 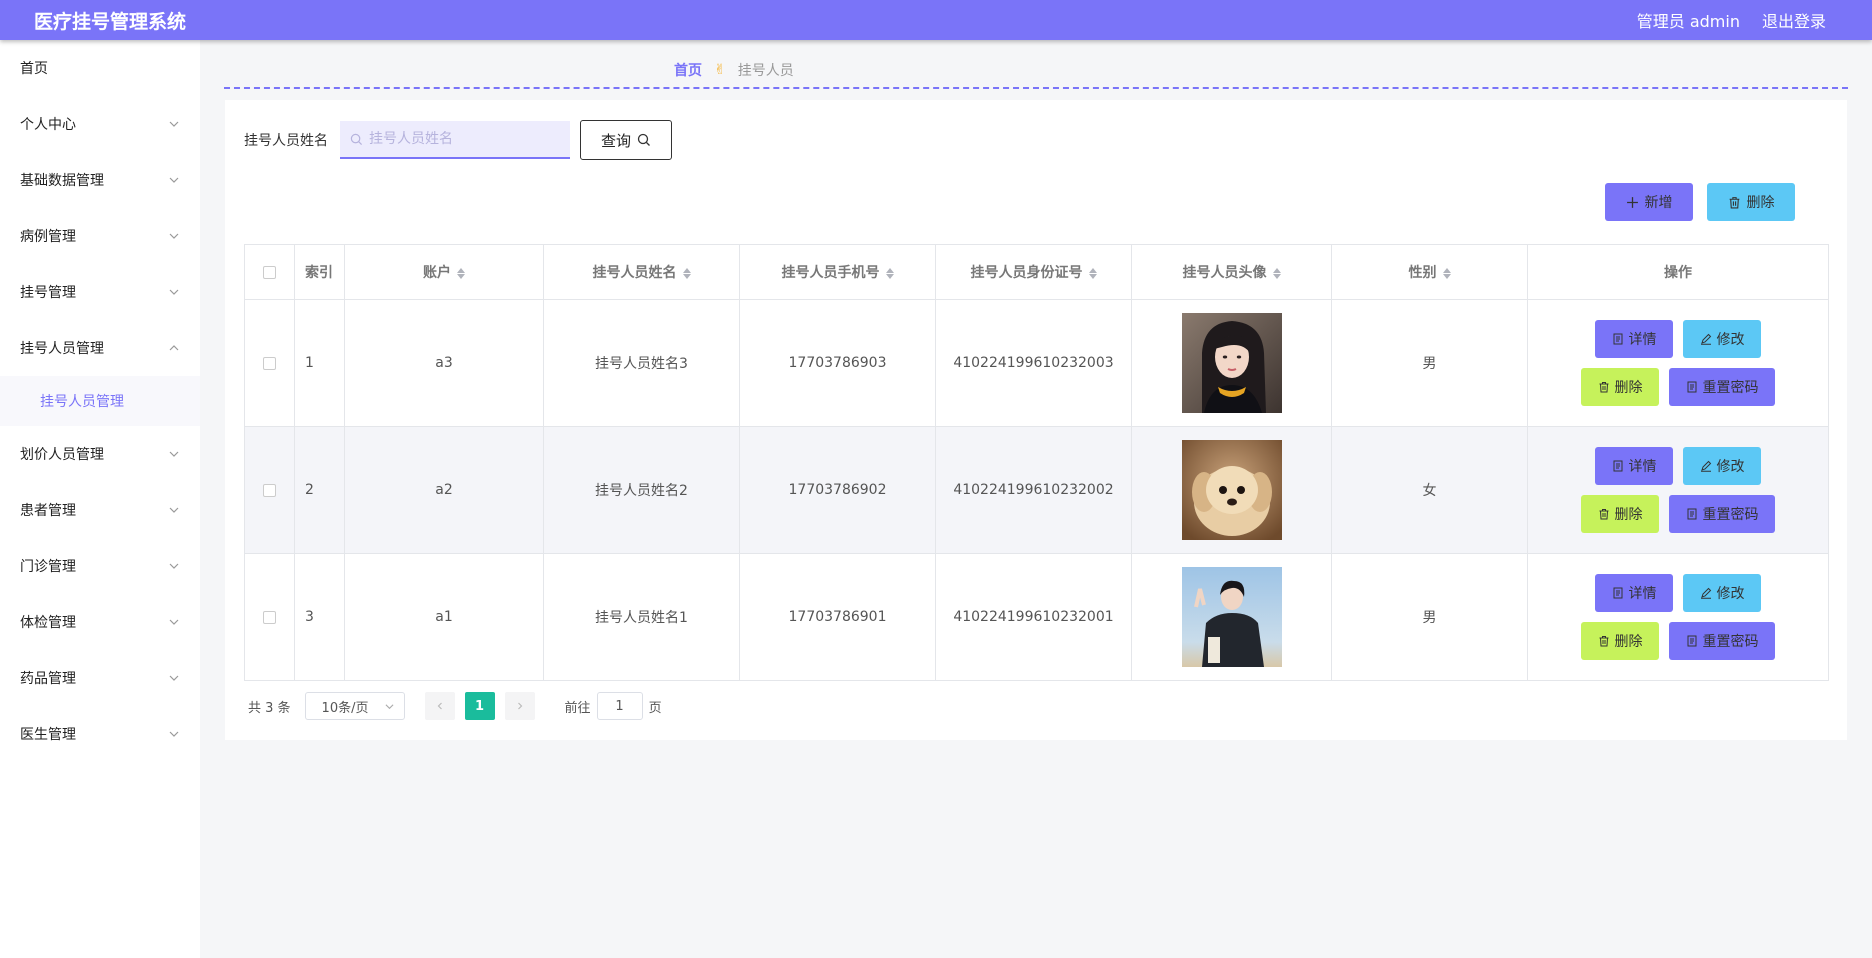 I want to click on detail-button-label: 详情, so click(x=1642, y=340).